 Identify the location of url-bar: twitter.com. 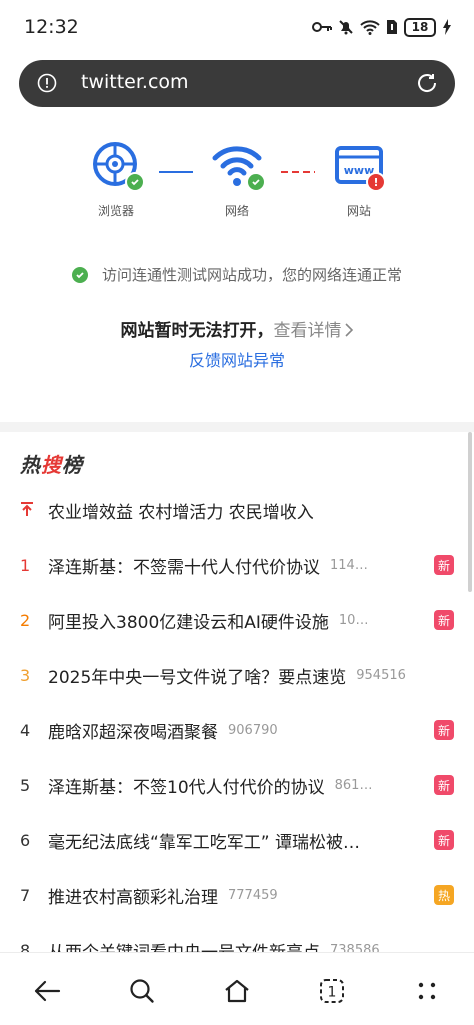
(237, 83).